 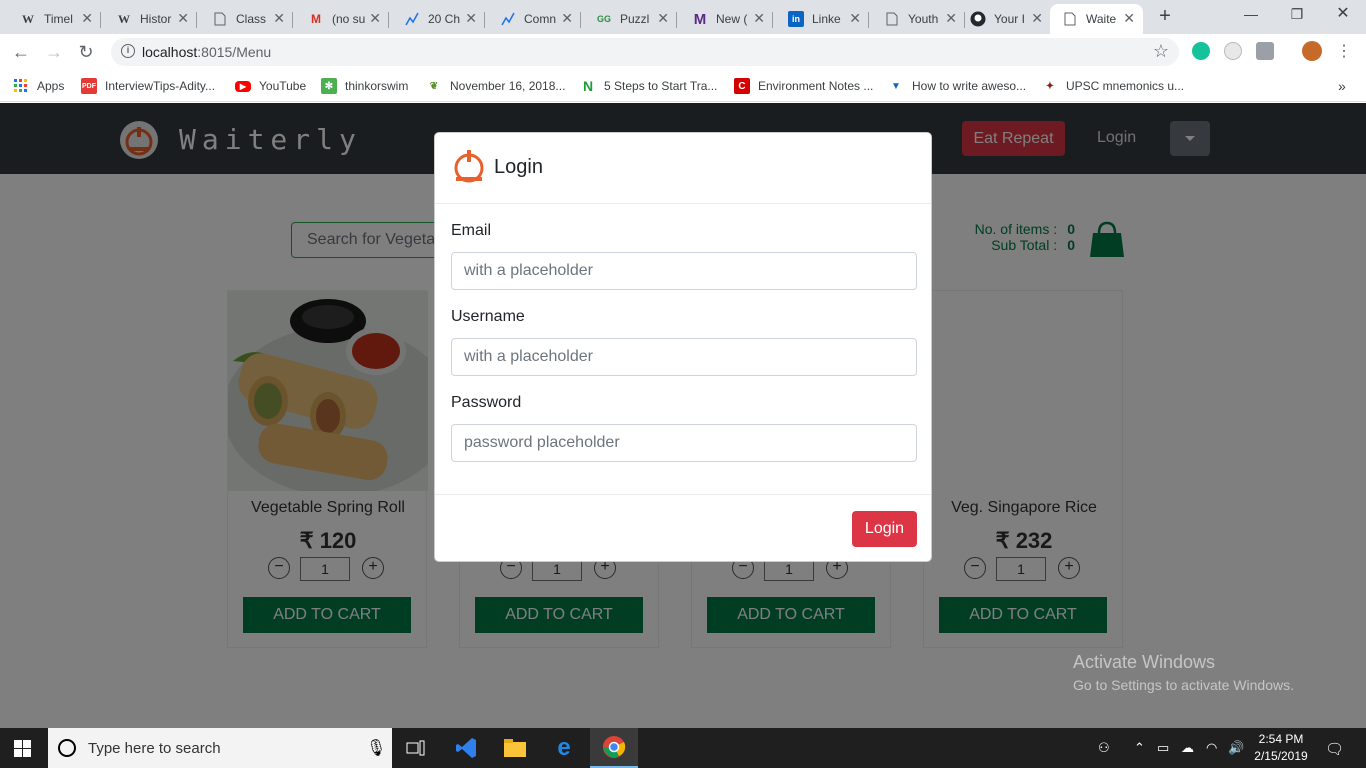 What do you see at coordinates (1104, 748) in the screenshot?
I see `people-icon: ⚇` at bounding box center [1104, 748].